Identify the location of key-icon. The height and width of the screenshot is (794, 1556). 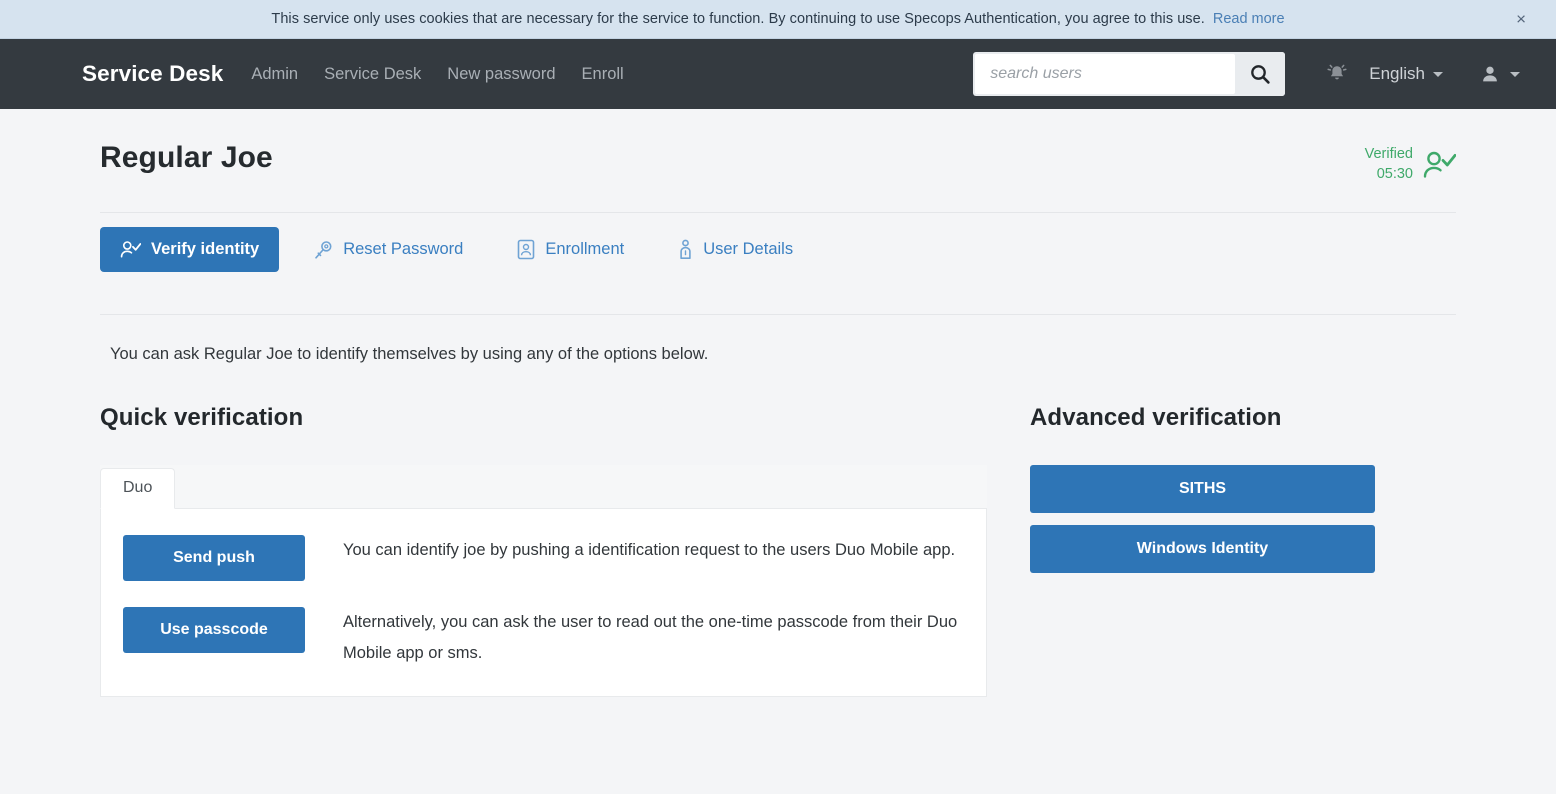
(323, 249).